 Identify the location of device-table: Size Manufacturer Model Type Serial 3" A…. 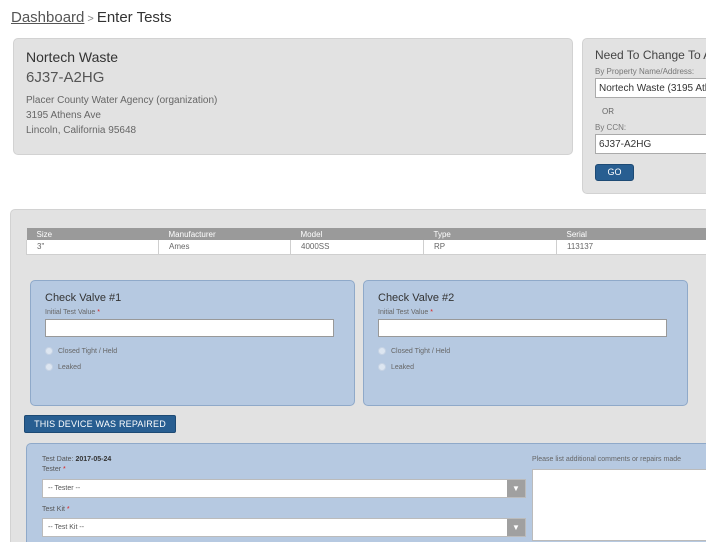
(366, 241).